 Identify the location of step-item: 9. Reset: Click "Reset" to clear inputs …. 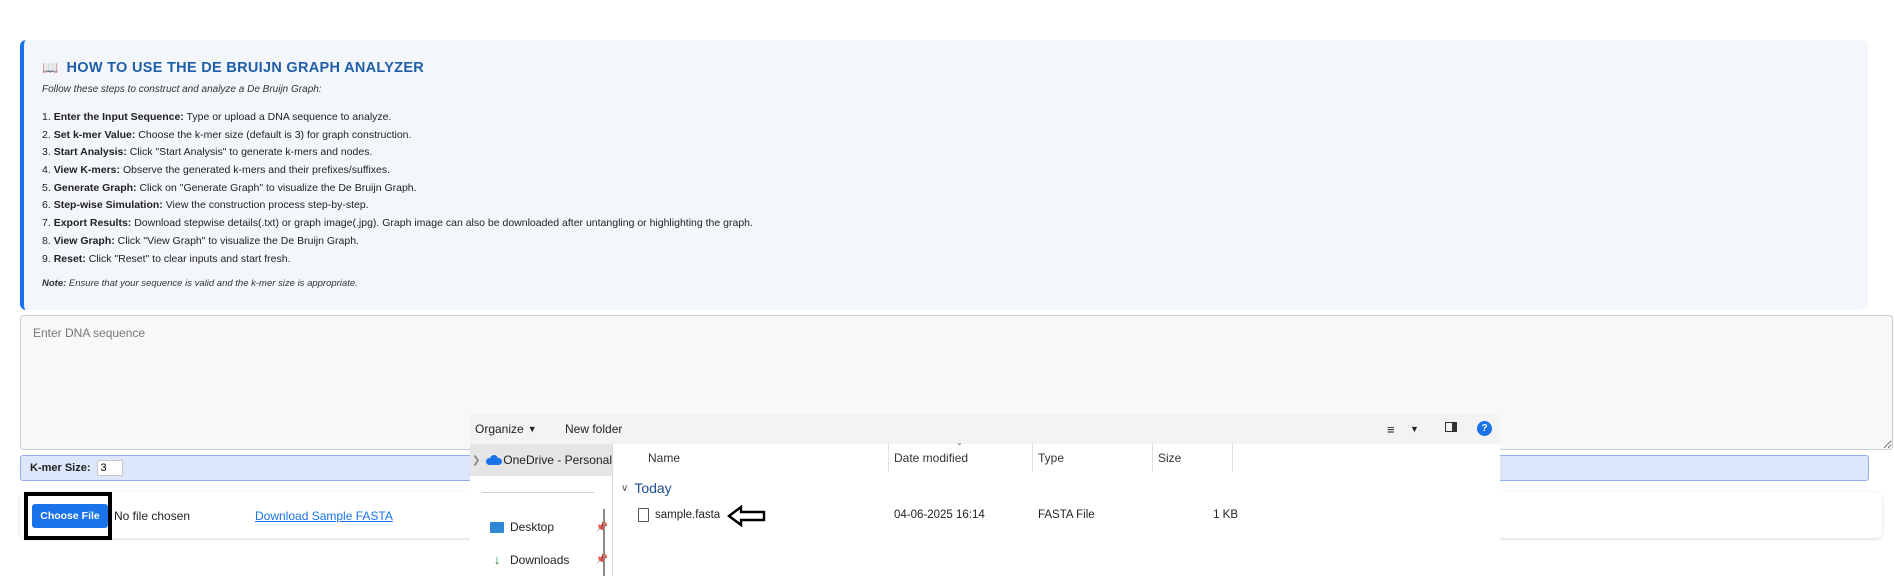
(166, 258).